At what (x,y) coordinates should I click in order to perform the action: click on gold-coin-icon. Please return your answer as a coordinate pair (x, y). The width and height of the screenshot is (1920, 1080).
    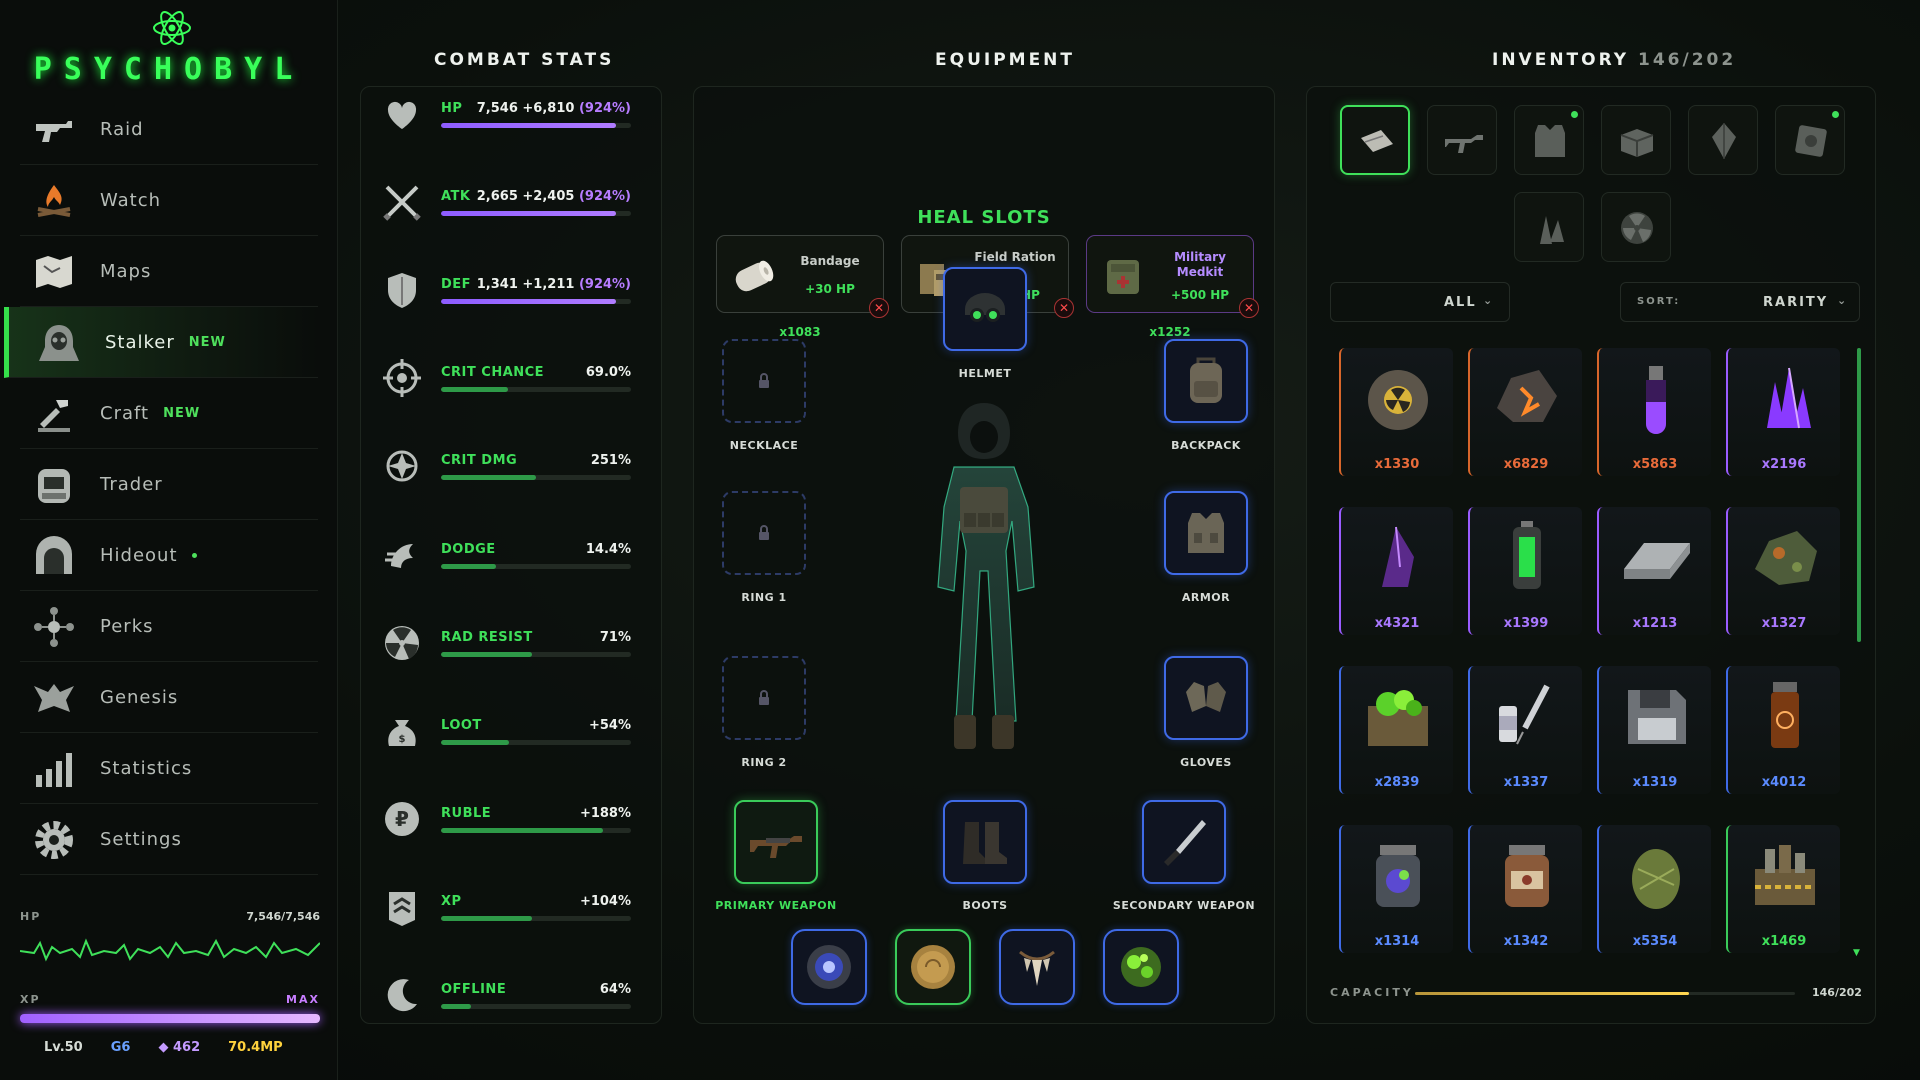
    Looking at the image, I should click on (933, 967).